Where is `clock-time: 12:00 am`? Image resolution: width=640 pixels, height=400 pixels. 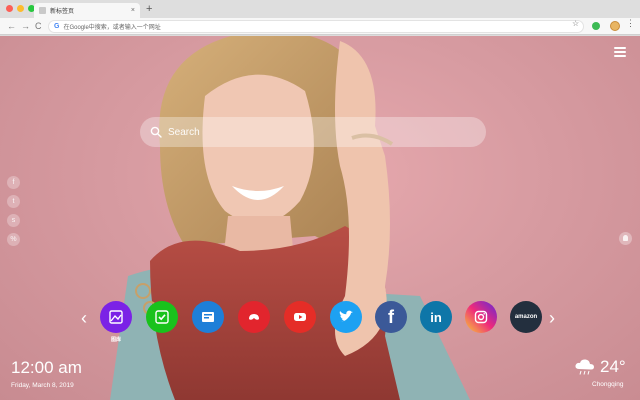 clock-time: 12:00 am is located at coordinates (46, 367).